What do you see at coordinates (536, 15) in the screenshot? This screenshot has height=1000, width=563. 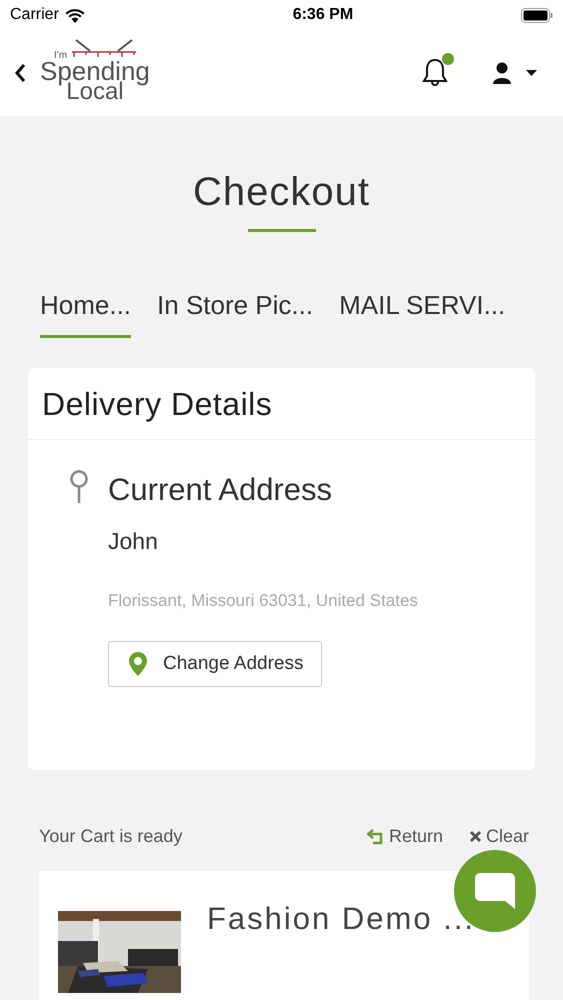 I see `battery-icon` at bounding box center [536, 15].